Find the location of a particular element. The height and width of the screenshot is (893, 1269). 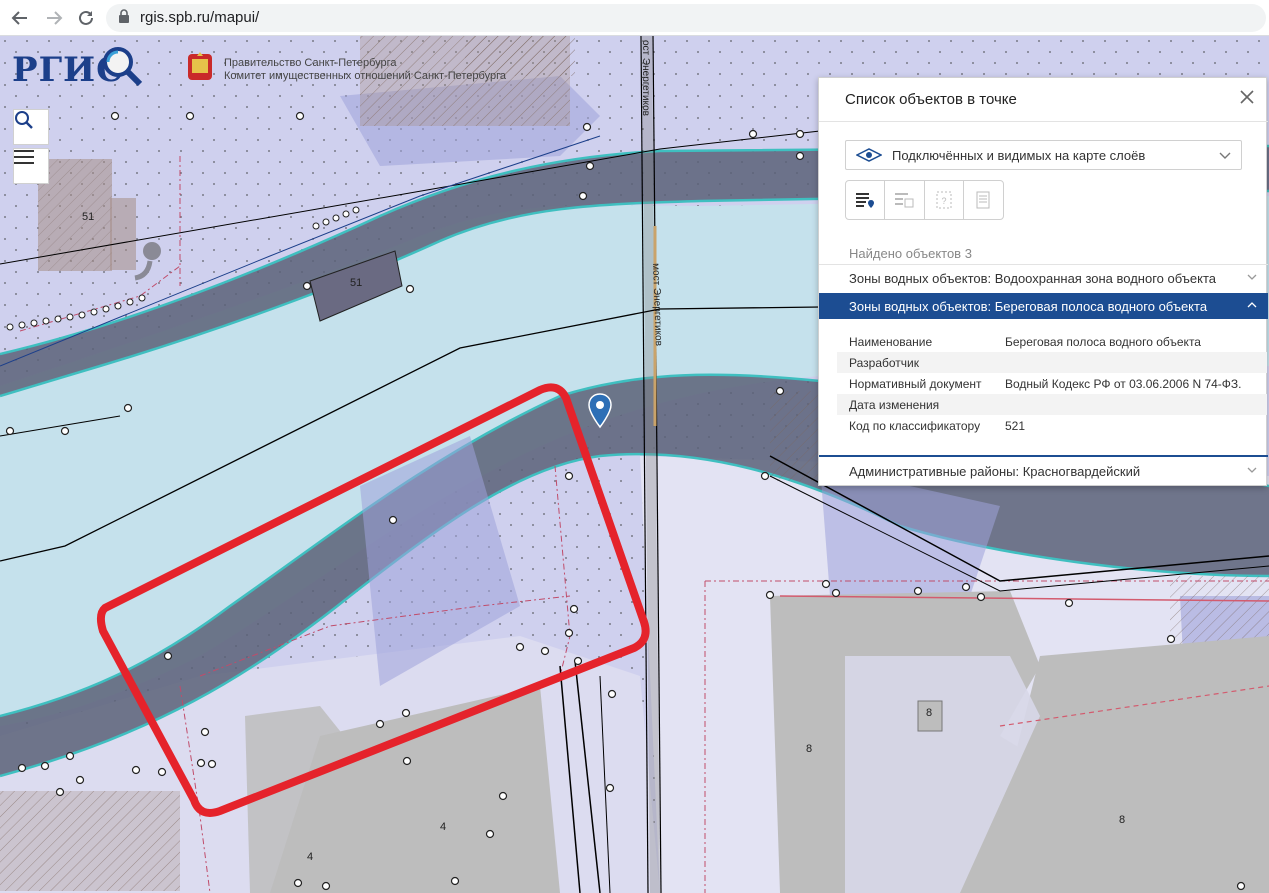

map-search-button is located at coordinates (31, 127).